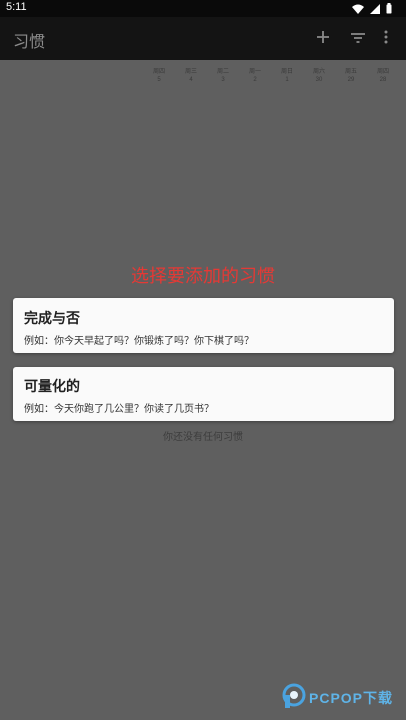  I want to click on status-bar: 5:11, so click(203, 8).